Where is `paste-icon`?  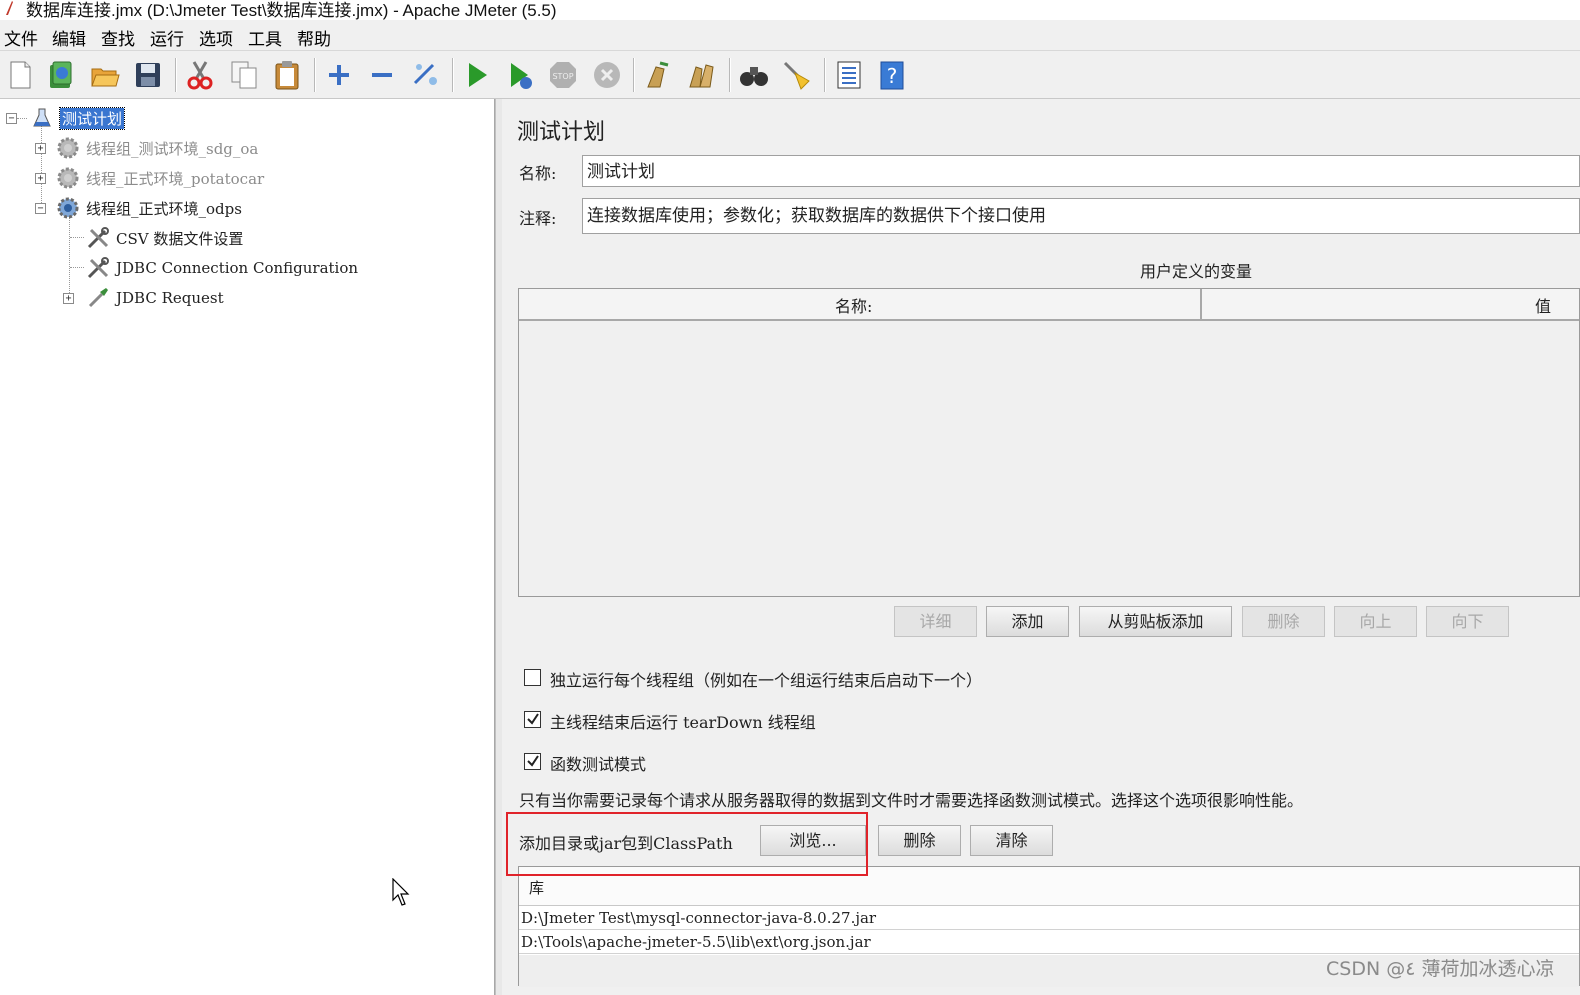 paste-icon is located at coordinates (287, 75).